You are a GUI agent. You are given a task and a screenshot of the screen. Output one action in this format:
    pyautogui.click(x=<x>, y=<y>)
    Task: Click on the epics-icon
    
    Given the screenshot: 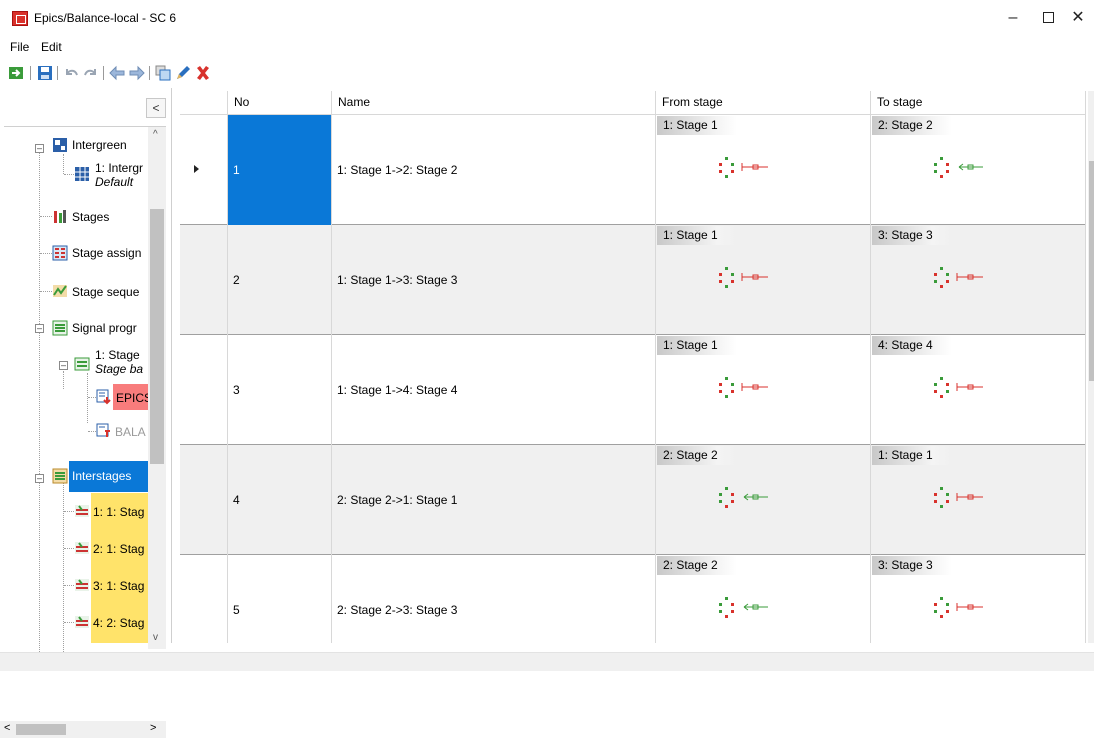 What is the action you would take?
    pyautogui.click(x=103, y=397)
    